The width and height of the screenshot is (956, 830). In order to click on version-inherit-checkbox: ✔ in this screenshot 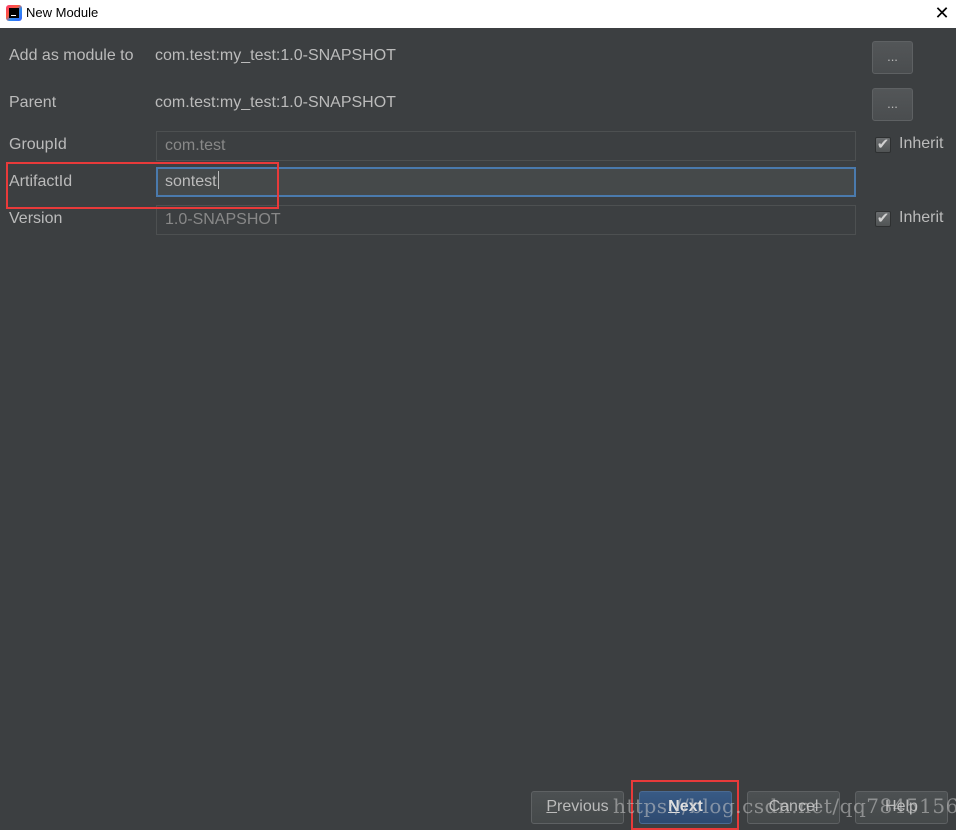, I will do `click(883, 219)`.